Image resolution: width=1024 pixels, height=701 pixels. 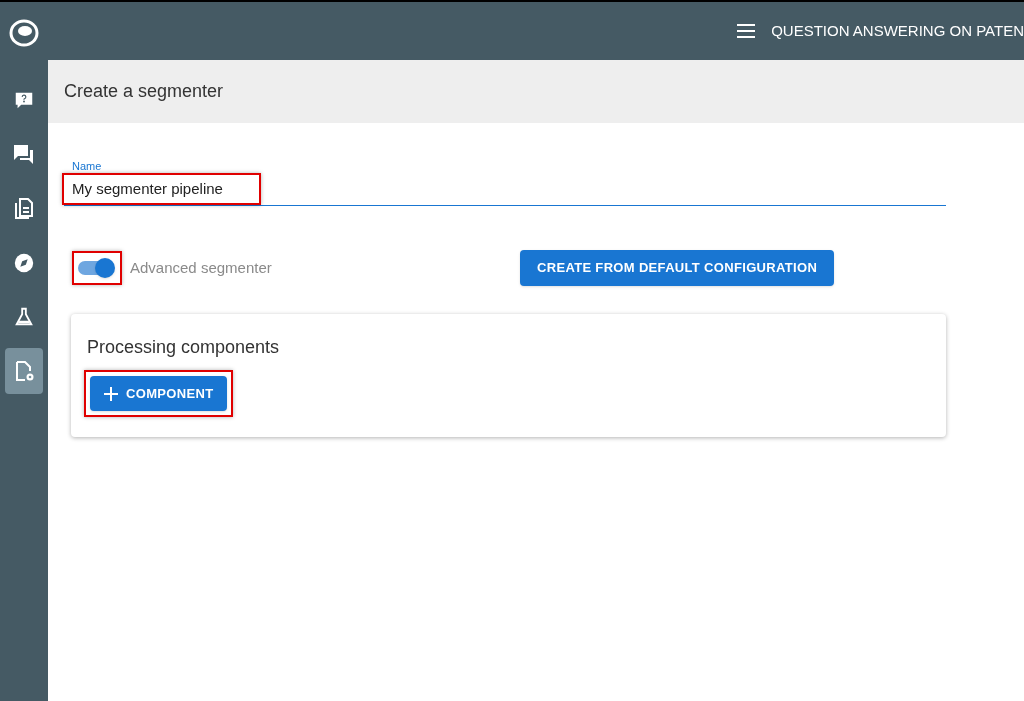 What do you see at coordinates (24, 33) in the screenshot?
I see `eye-logo-icon` at bounding box center [24, 33].